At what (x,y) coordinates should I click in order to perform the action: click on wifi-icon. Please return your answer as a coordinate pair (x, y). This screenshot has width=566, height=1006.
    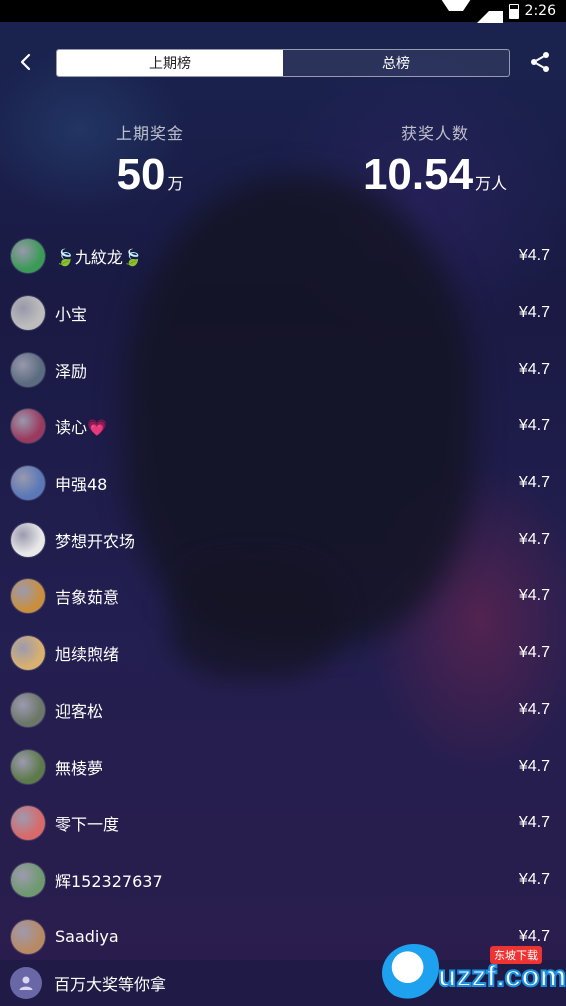
    Looking at the image, I should click on (455, 11).